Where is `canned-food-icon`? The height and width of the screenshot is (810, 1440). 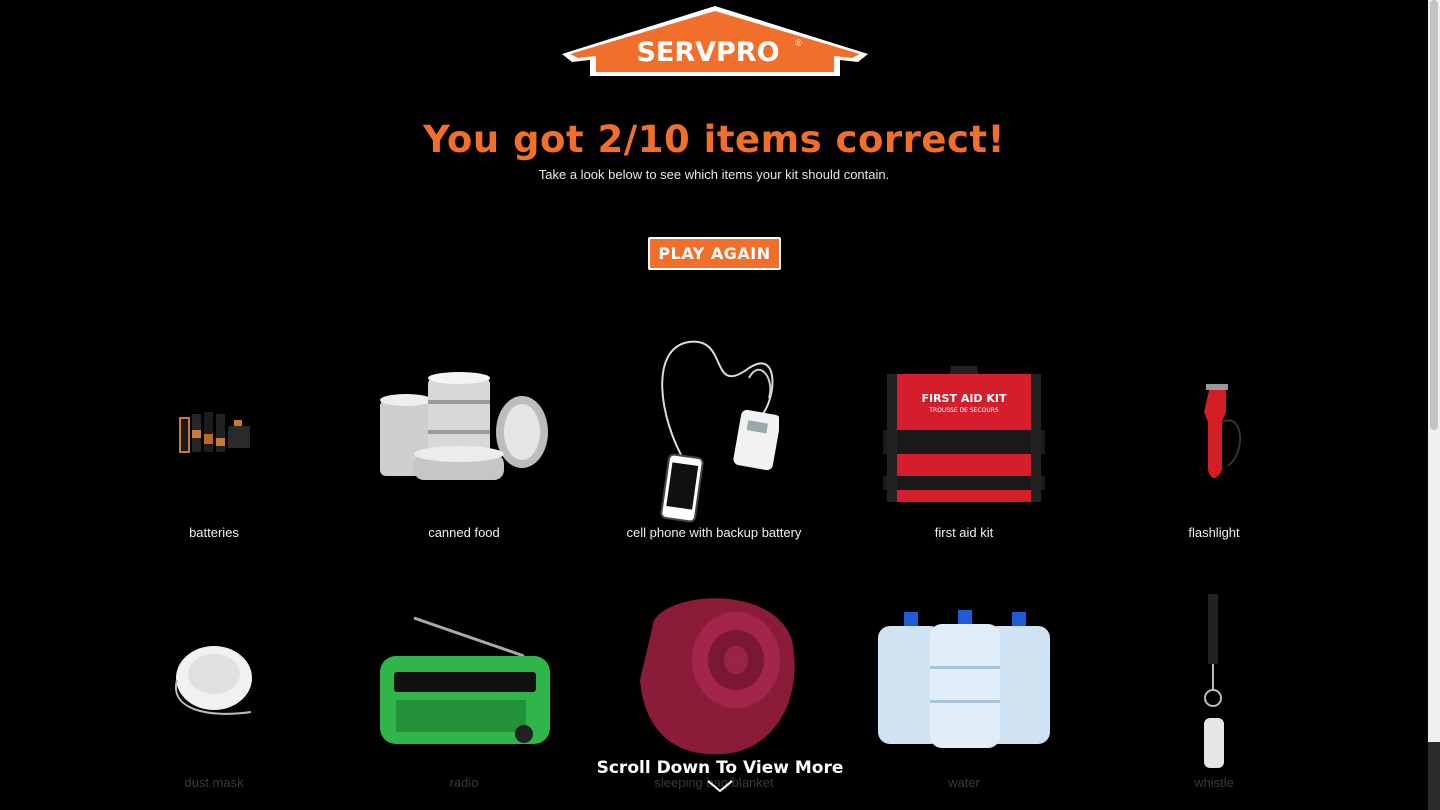 canned-food-icon is located at coordinates (464, 430).